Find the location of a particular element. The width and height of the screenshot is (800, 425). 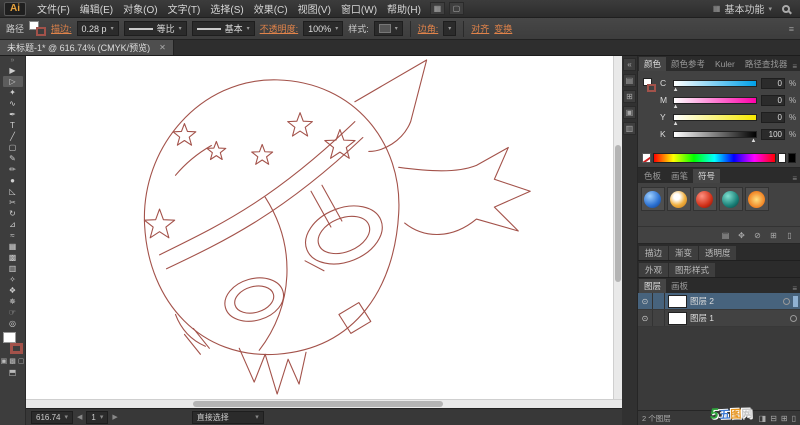

control-panel-menu-icon: ≡ is located at coordinates (791, 29).